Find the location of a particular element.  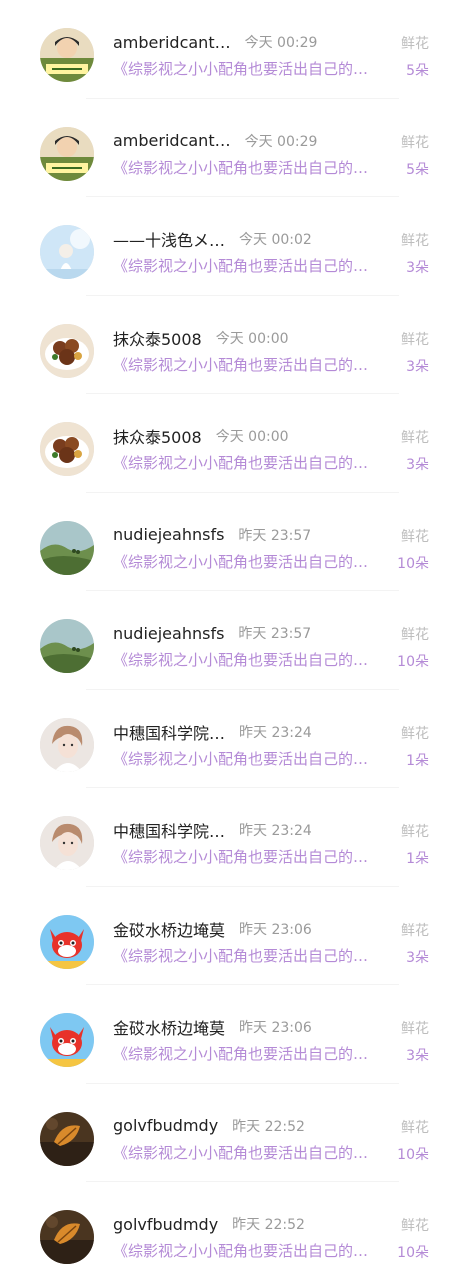

gift-record-item: ——十浅色メ… 今天 00:02 鲜花 《综影视之小小配角也要活出自己的… 3朵 is located at coordinates (234, 246).